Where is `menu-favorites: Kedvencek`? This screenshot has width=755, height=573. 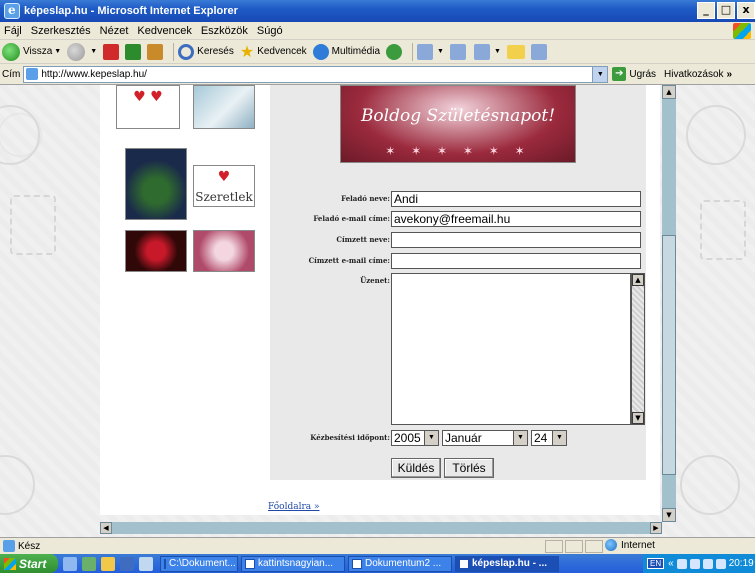 menu-favorites: Kedvencek is located at coordinates (164, 31).